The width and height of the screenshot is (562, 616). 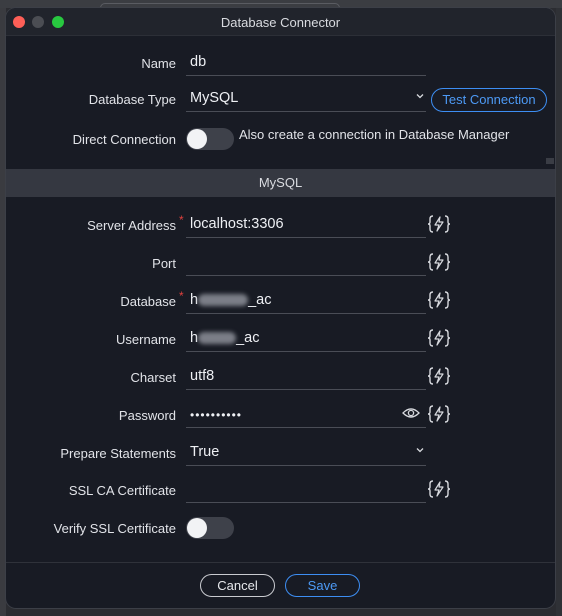 What do you see at coordinates (210, 139) in the screenshot?
I see `direct-connection-toggle` at bounding box center [210, 139].